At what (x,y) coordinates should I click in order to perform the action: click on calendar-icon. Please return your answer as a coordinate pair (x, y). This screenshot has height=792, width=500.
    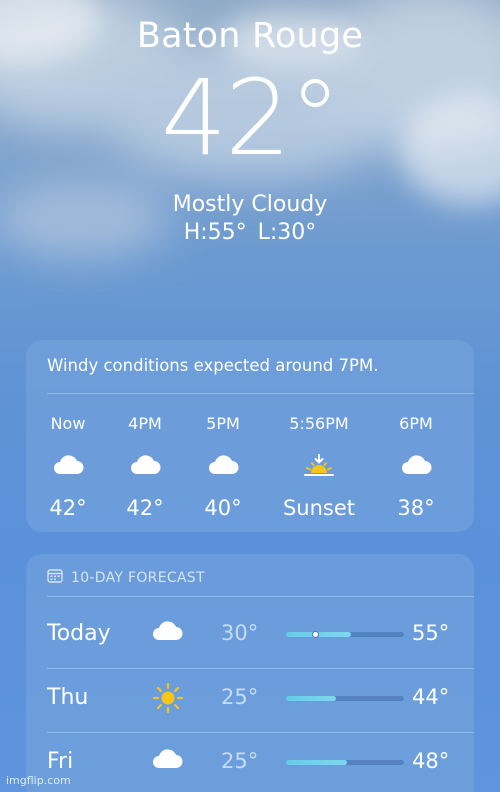
    Looking at the image, I should click on (55, 577).